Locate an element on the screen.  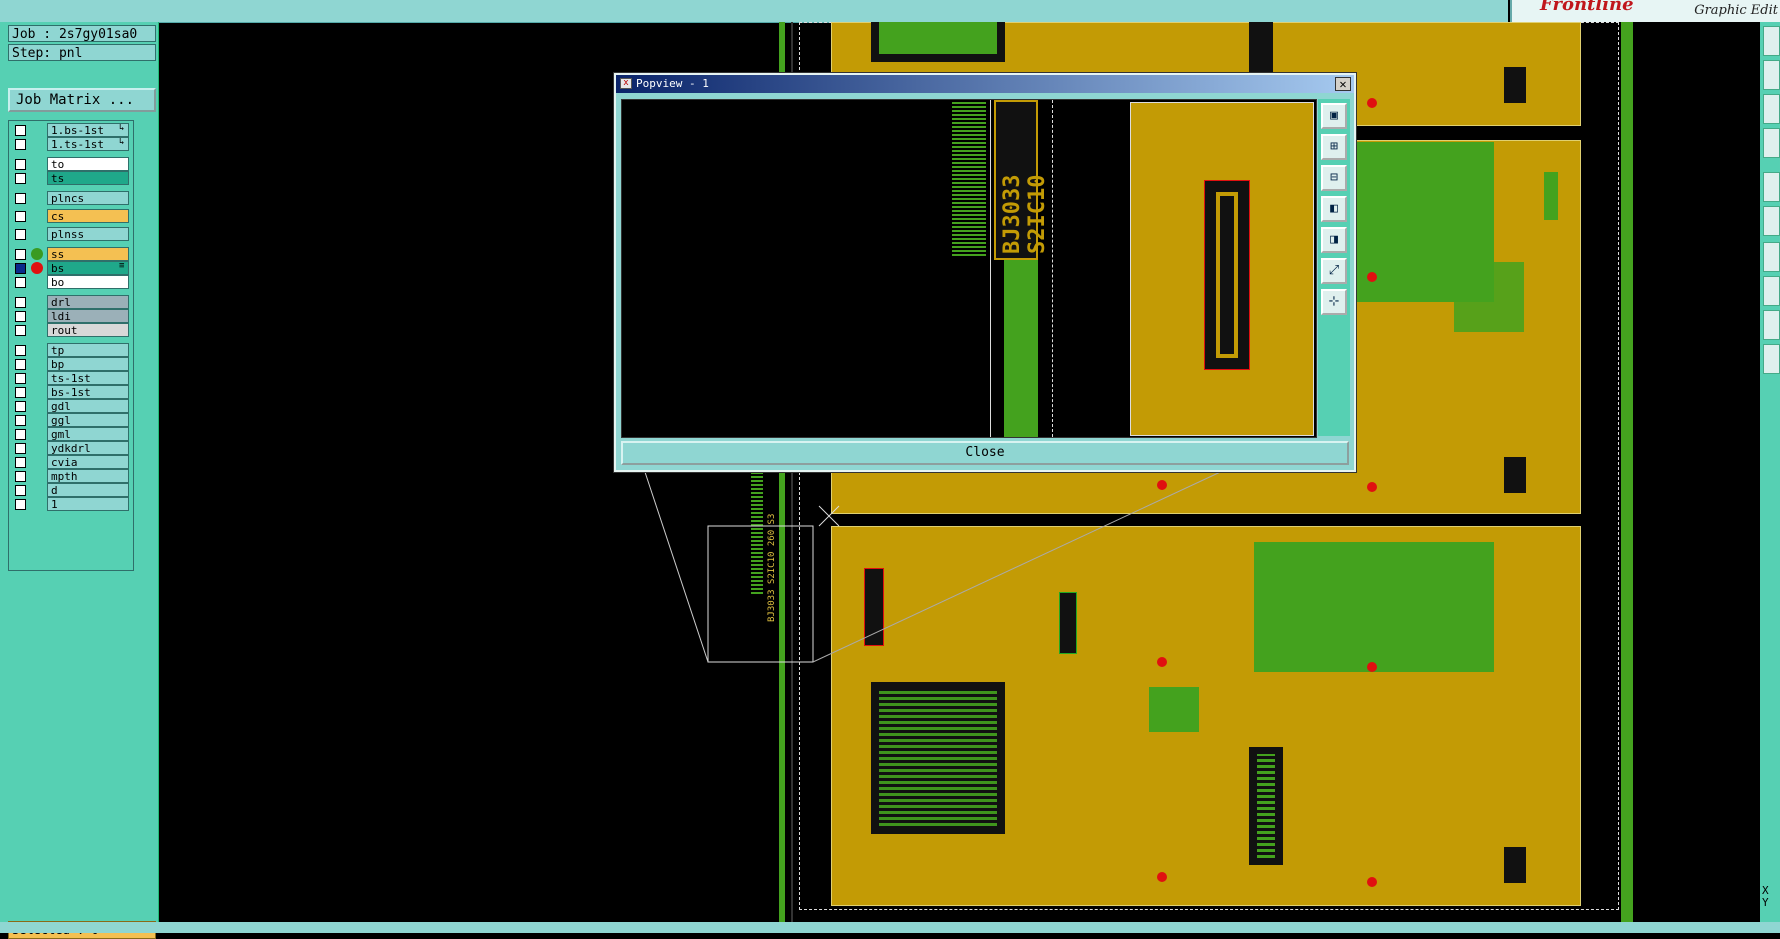
layer-row: 1.ts-1st ↳ is located at coordinates (71, 144).